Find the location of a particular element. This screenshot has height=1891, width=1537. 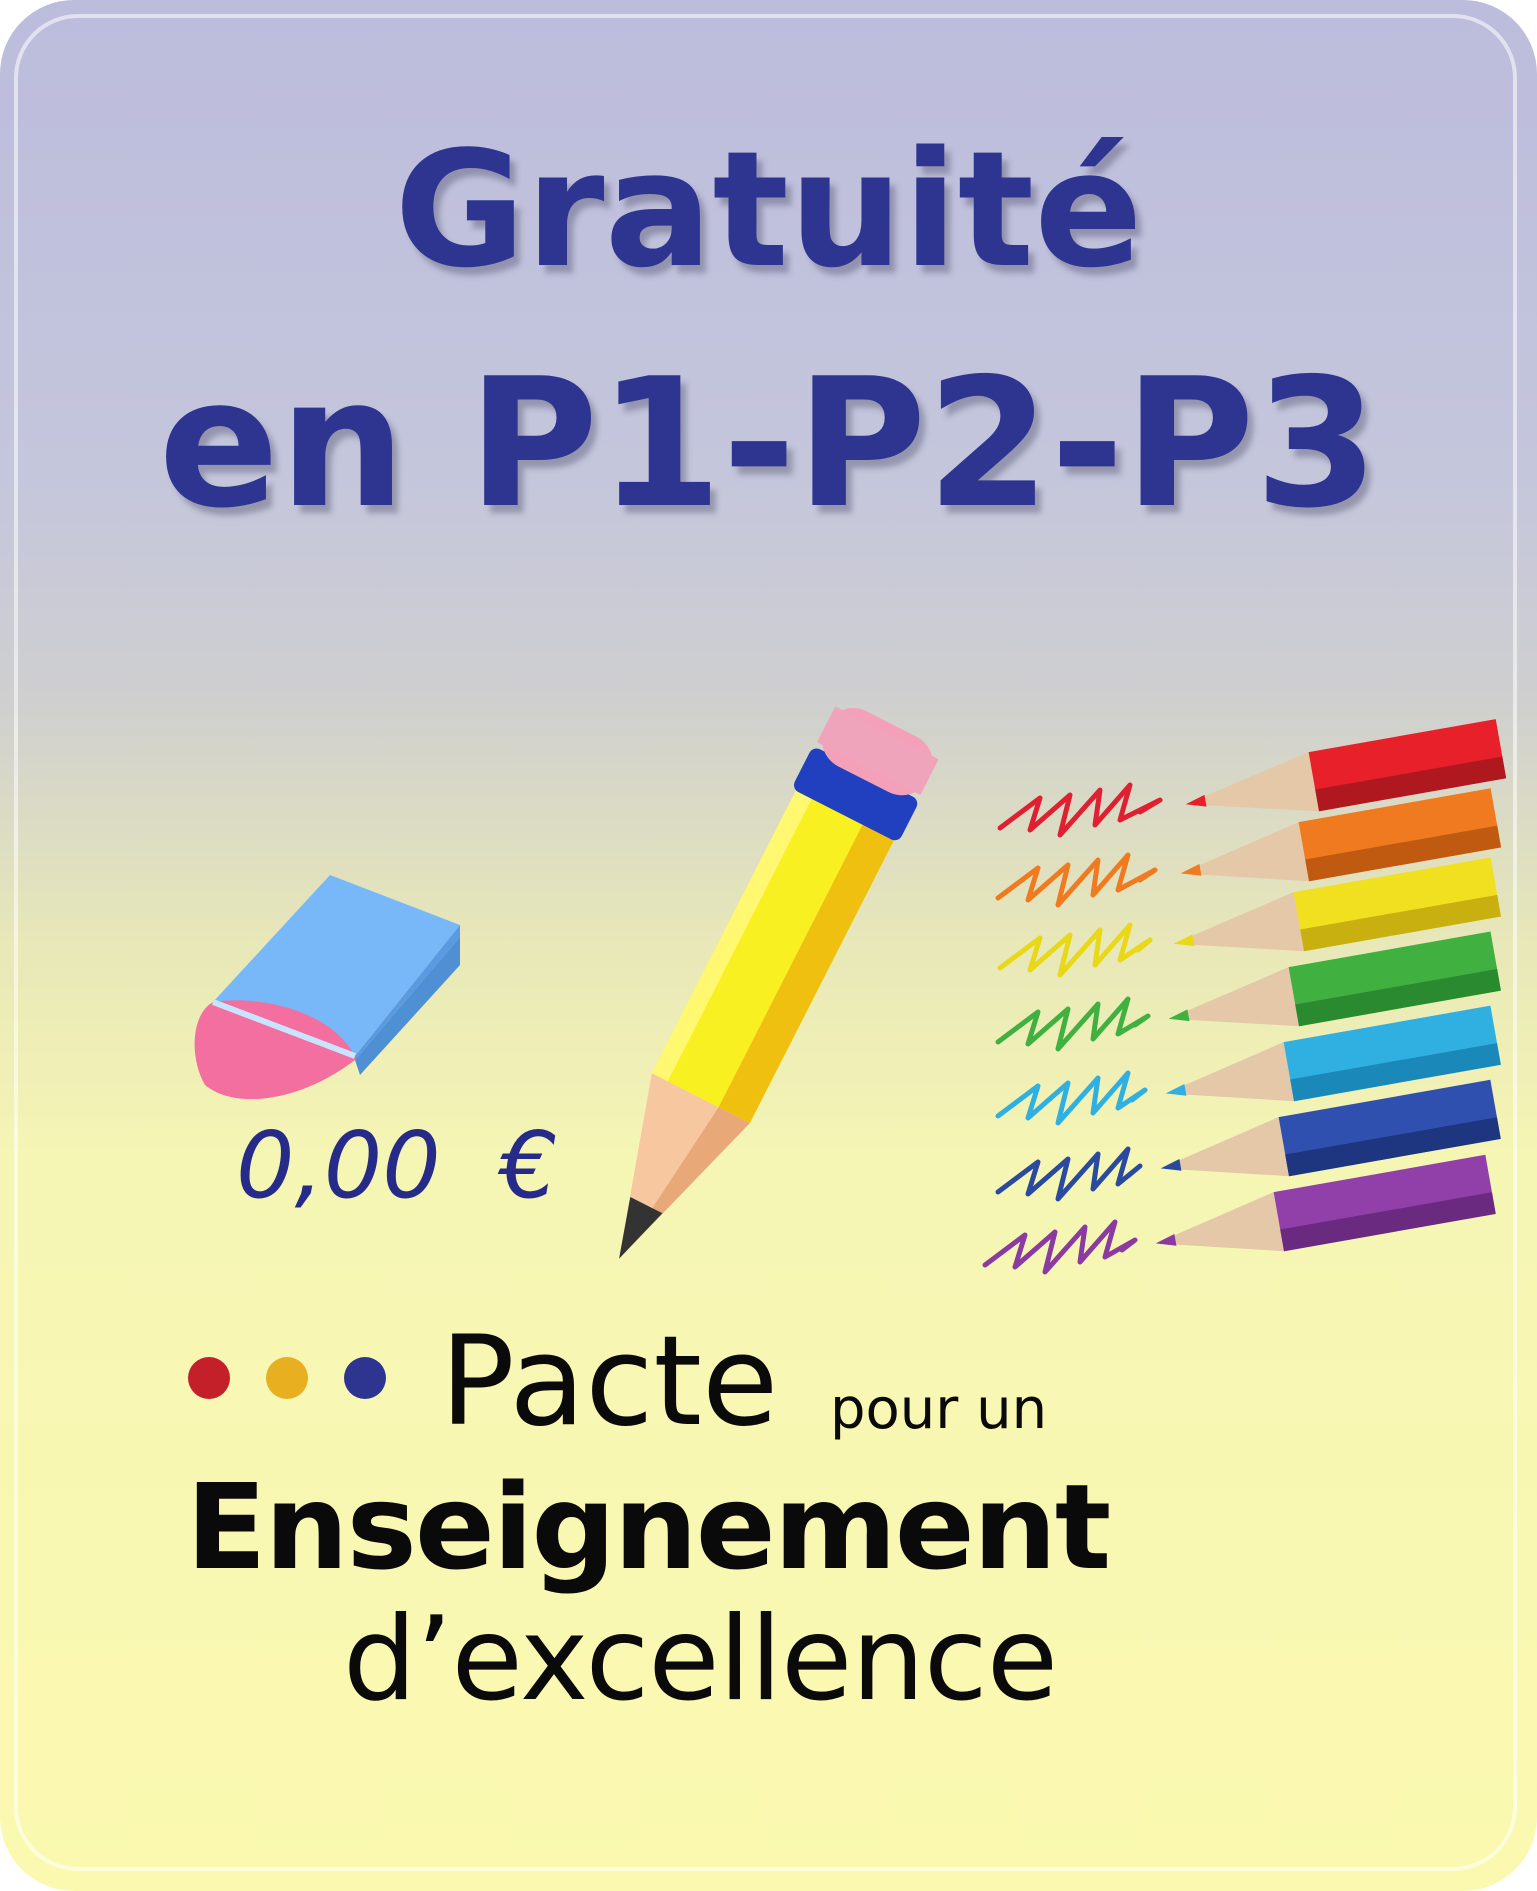

price-label: 0,00 € is located at coordinates (397, 1165).